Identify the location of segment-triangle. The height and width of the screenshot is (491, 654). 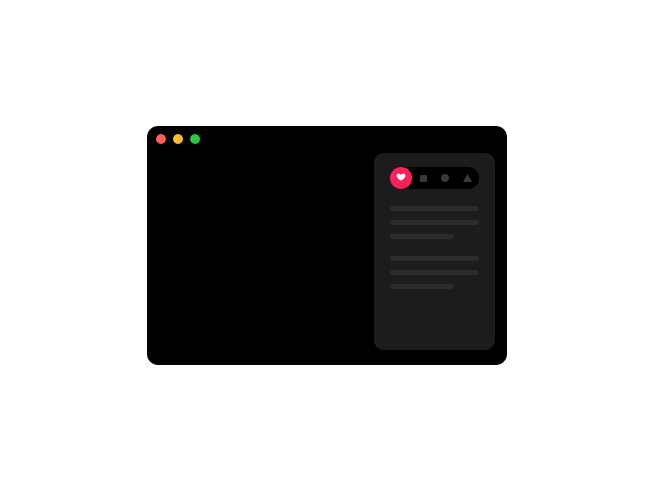
(467, 178).